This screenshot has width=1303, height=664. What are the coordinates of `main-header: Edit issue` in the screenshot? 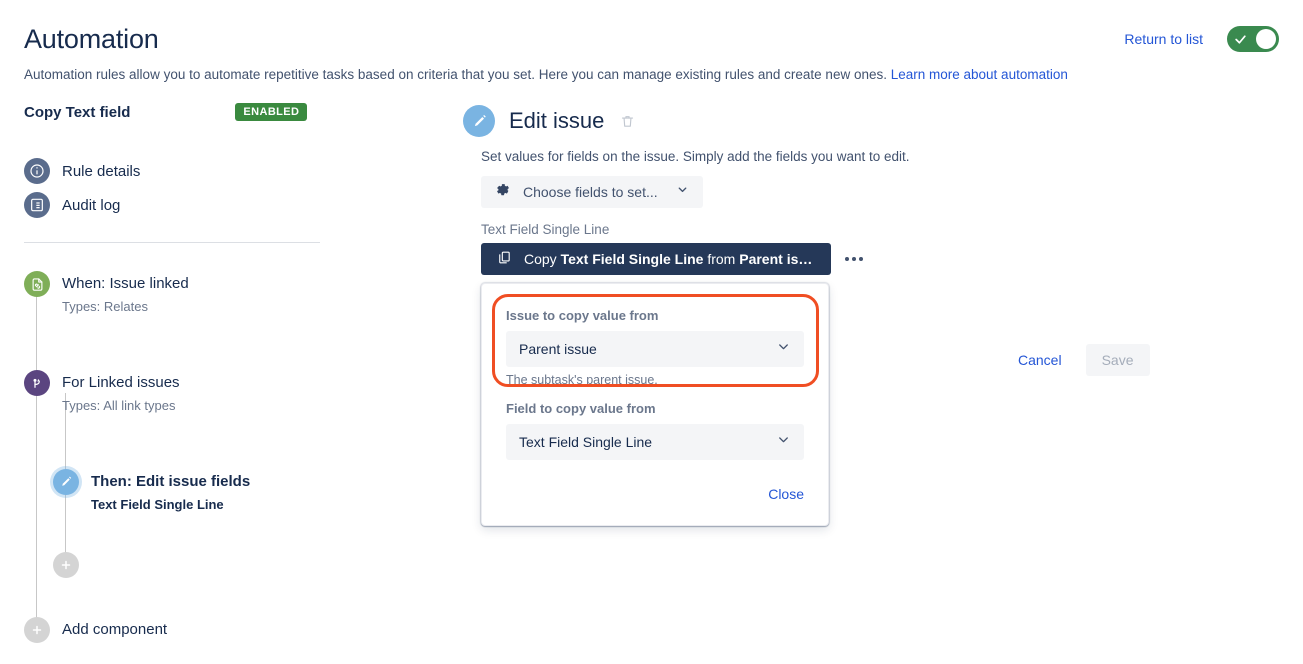 It's located at (813, 121).